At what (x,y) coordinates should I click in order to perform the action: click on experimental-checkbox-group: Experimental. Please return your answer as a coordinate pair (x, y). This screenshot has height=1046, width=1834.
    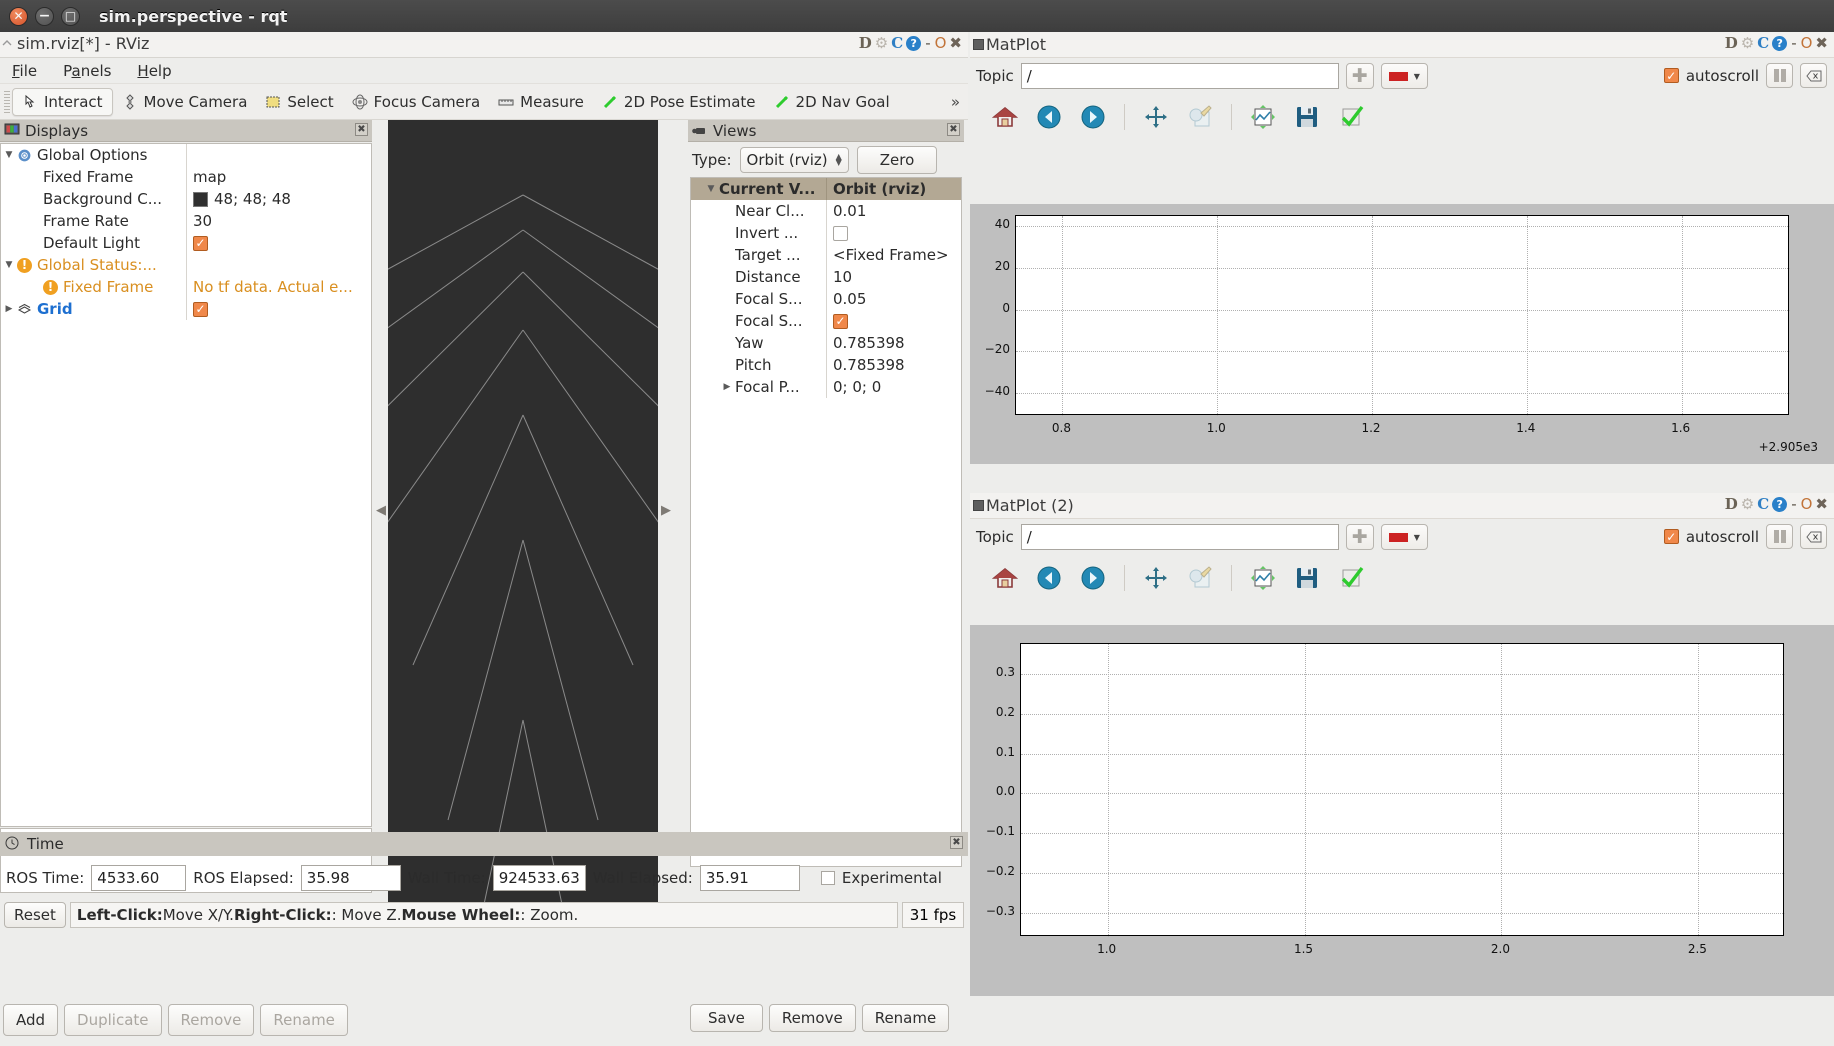
    Looking at the image, I should click on (881, 878).